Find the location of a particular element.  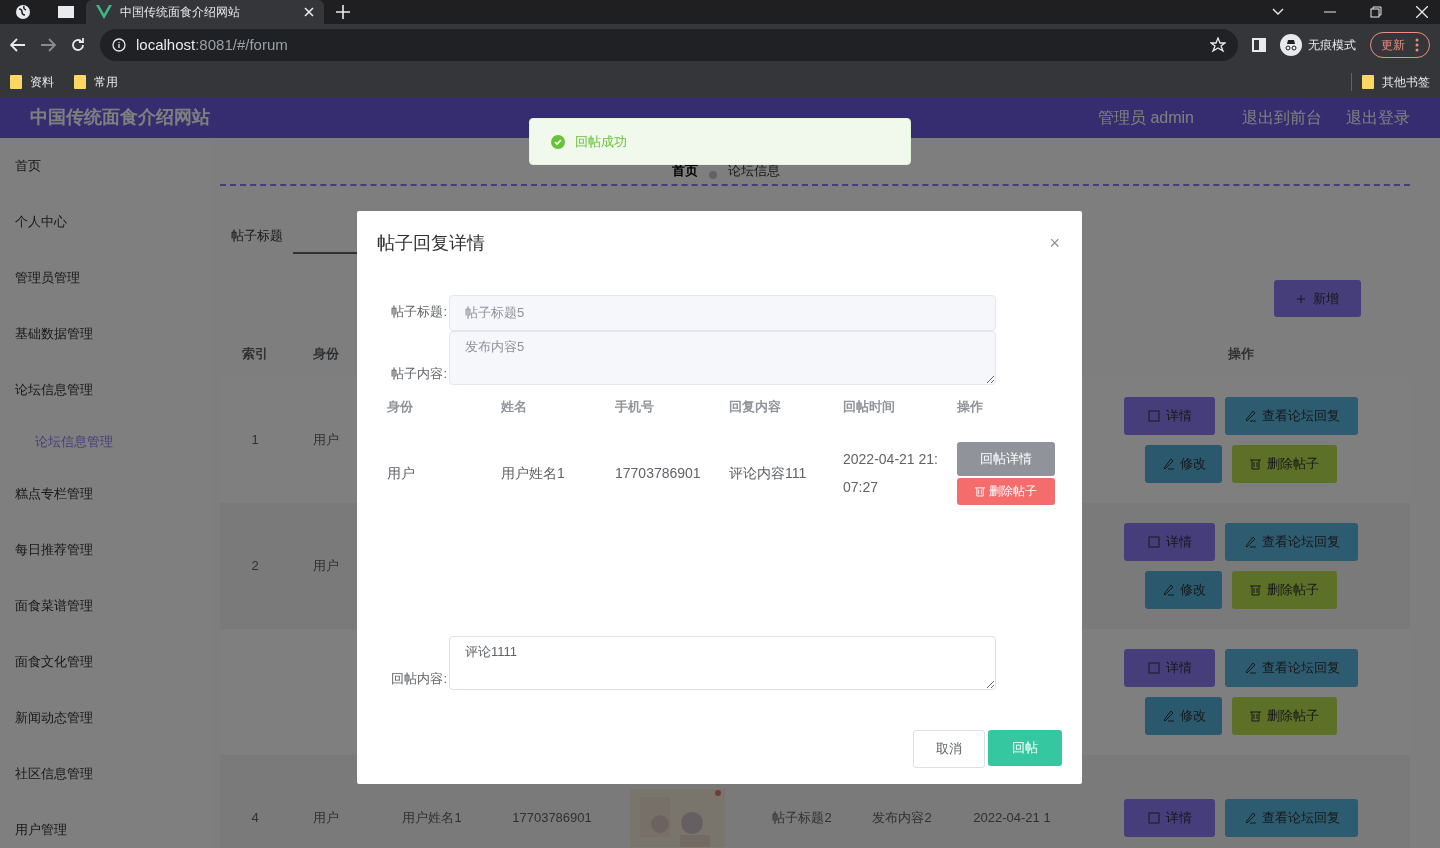

table-cell-text: 2022-04-21 21:07:27 is located at coordinates (891, 473).